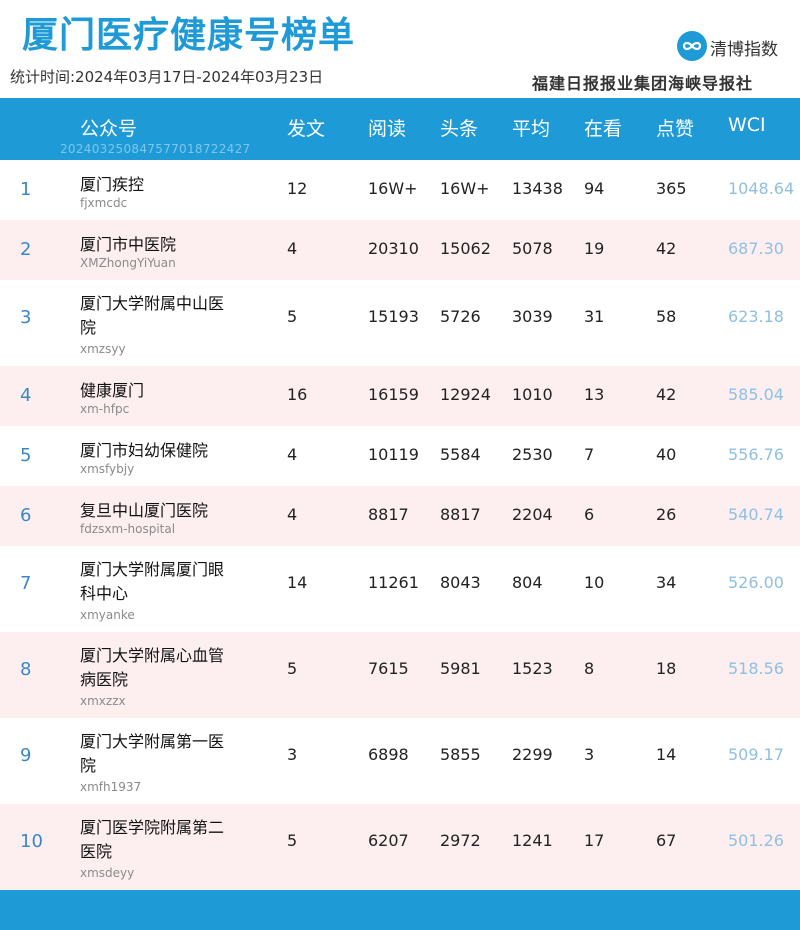 This screenshot has height=930, width=800. What do you see at coordinates (527, 582) in the screenshot?
I see `cell-average: 804` at bounding box center [527, 582].